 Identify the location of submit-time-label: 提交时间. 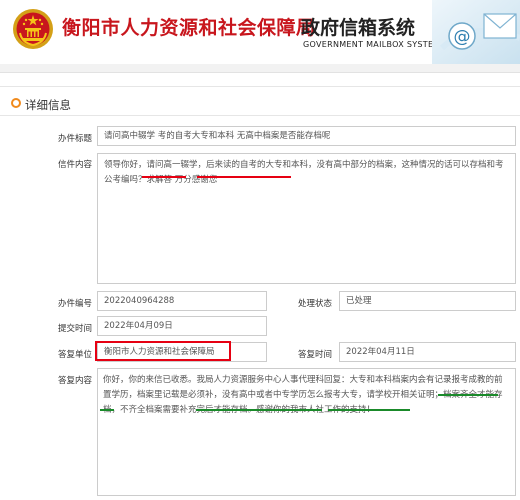
(74, 329).